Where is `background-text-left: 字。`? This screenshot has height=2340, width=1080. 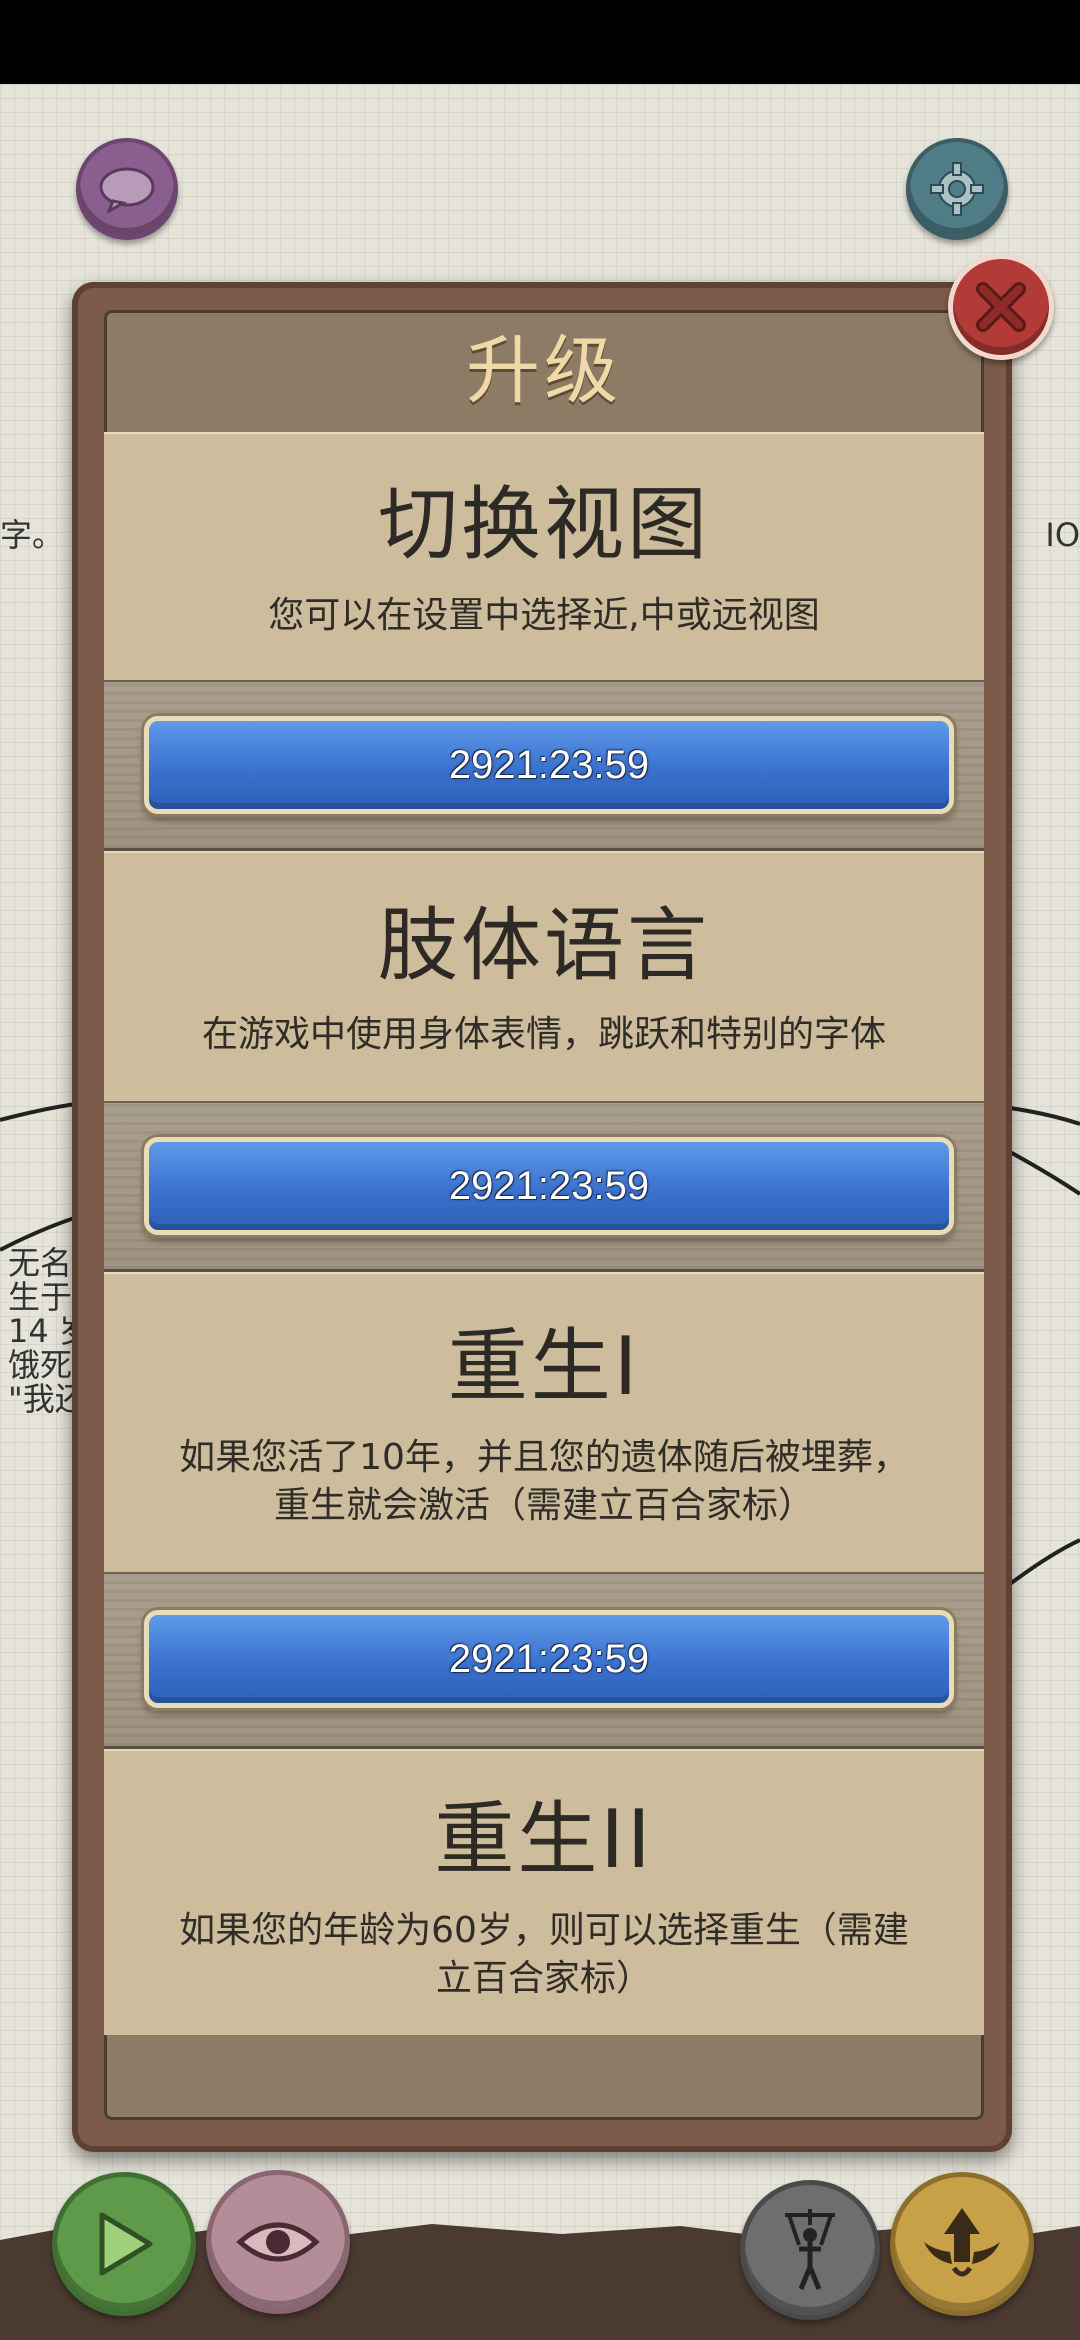
background-text-left: 字。 is located at coordinates (32, 535).